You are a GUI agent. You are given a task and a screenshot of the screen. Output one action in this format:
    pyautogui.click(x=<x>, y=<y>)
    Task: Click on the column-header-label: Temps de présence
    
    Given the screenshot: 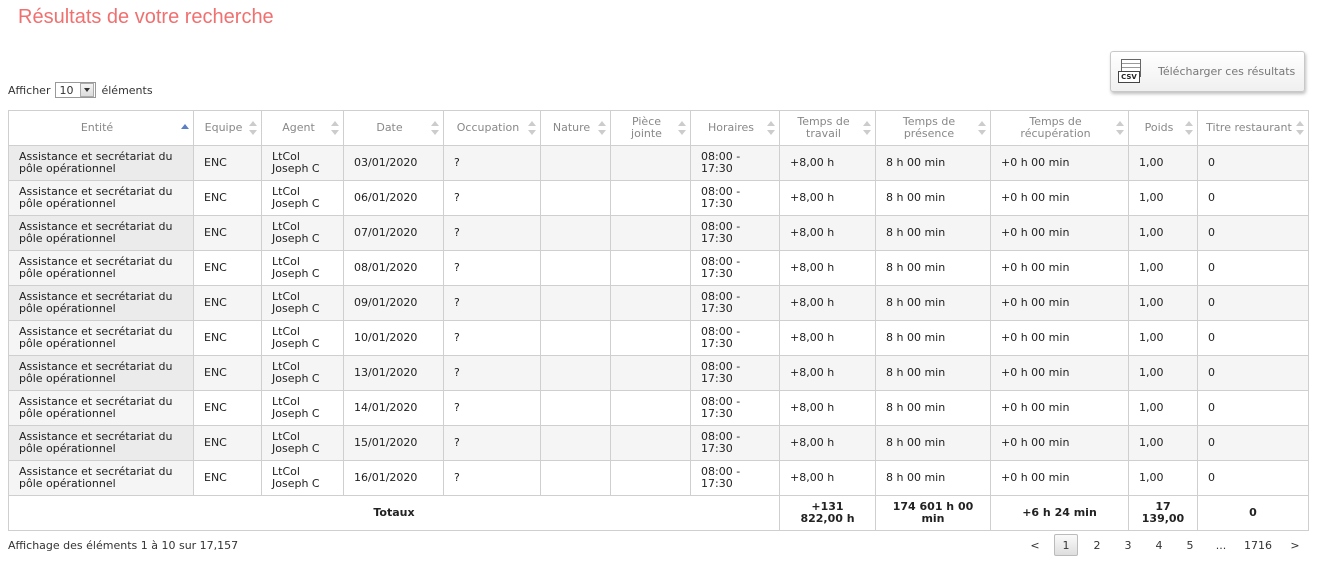 What is the action you would take?
    pyautogui.click(x=929, y=127)
    